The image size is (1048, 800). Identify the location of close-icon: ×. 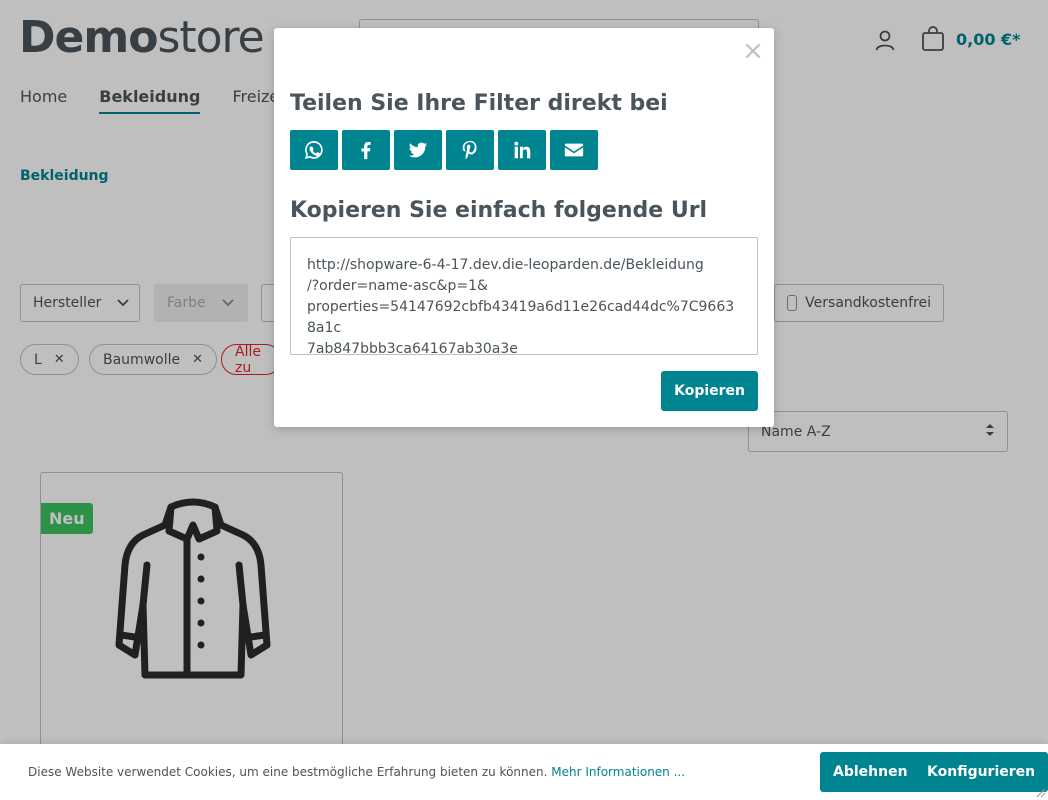
(753, 51).